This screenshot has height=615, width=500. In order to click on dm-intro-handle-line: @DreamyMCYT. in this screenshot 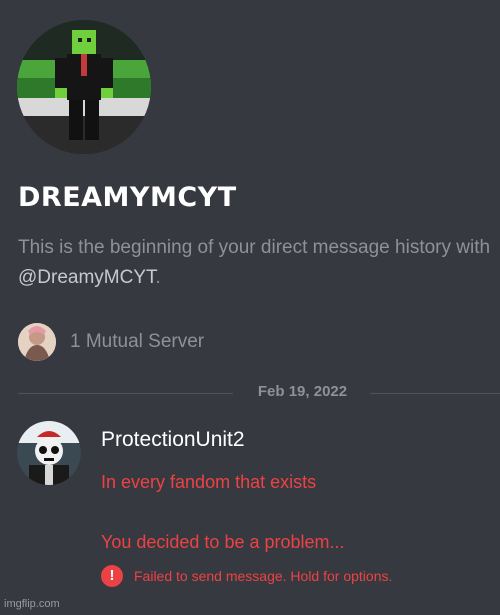, I will do `click(89, 278)`.